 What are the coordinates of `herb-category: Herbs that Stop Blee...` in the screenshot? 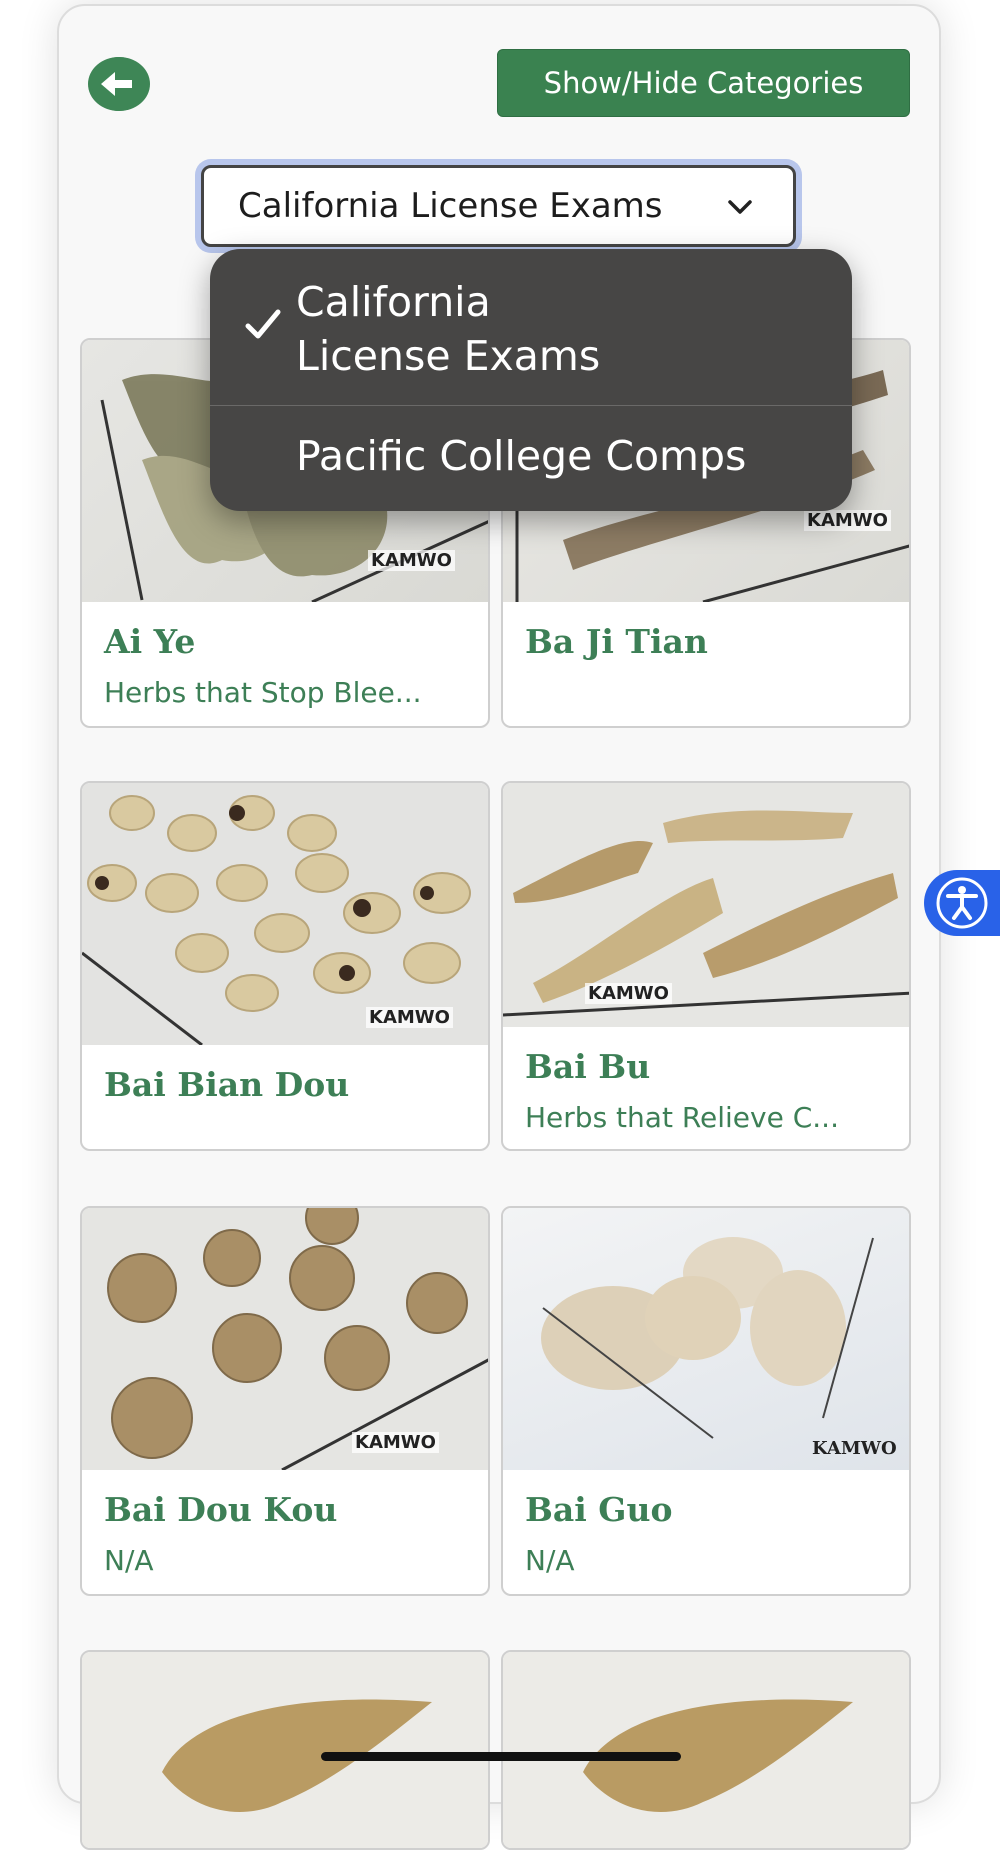 It's located at (263, 692).